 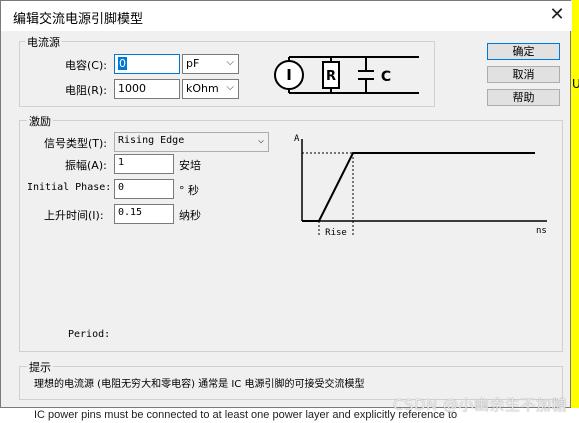 What do you see at coordinates (479, 405) in the screenshot?
I see `watermark-text: CSDN @小幽余生不加糖` at bounding box center [479, 405].